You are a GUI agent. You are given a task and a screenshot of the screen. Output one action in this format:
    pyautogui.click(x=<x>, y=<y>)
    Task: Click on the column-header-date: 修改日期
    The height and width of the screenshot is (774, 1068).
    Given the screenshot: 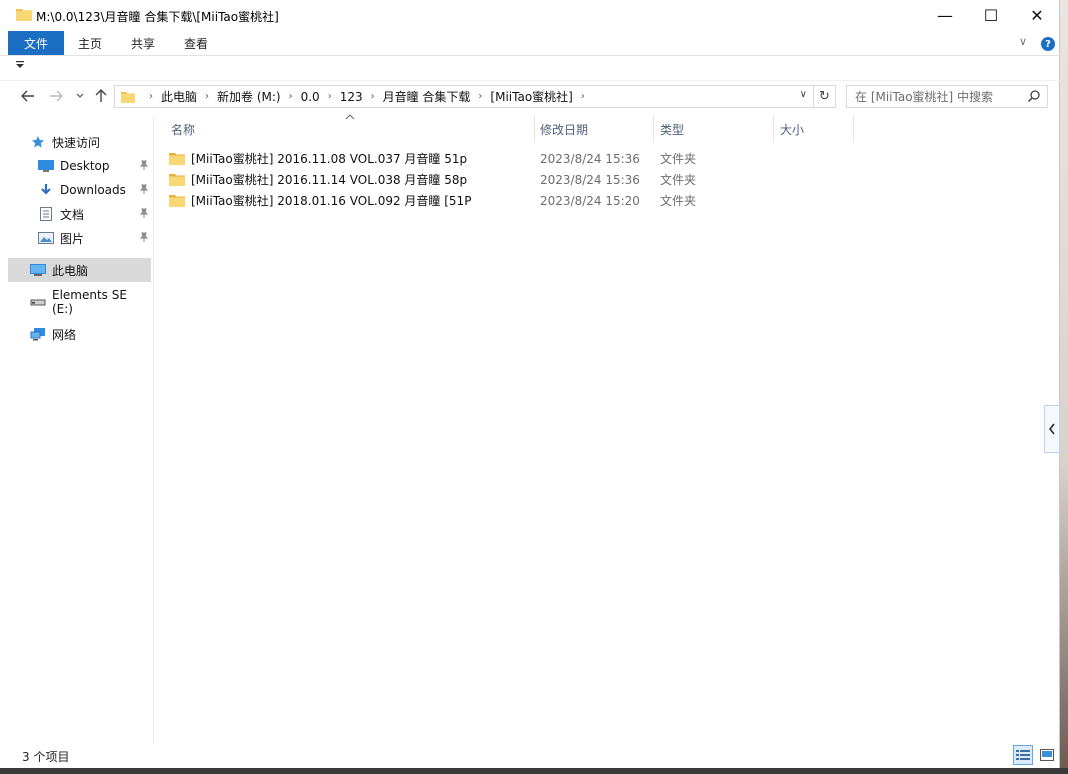 What is the action you would take?
    pyautogui.click(x=594, y=129)
    